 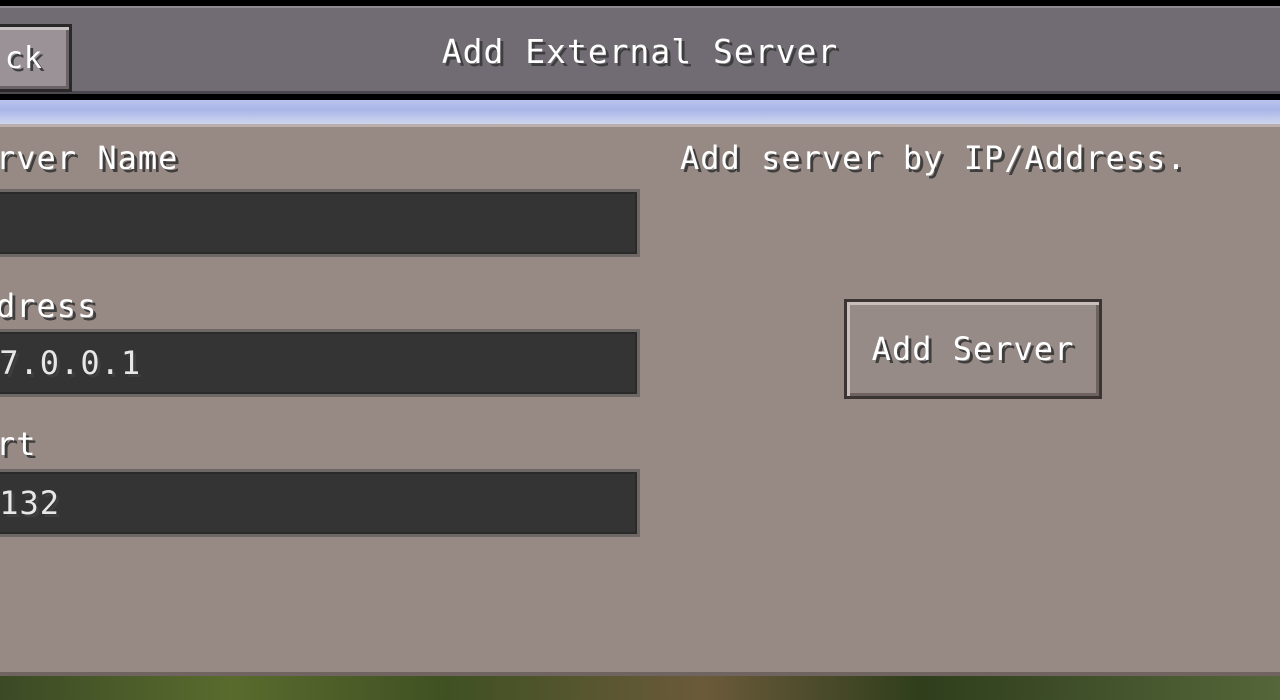 I want to click on add-server-button: Add Server, so click(x=973, y=349).